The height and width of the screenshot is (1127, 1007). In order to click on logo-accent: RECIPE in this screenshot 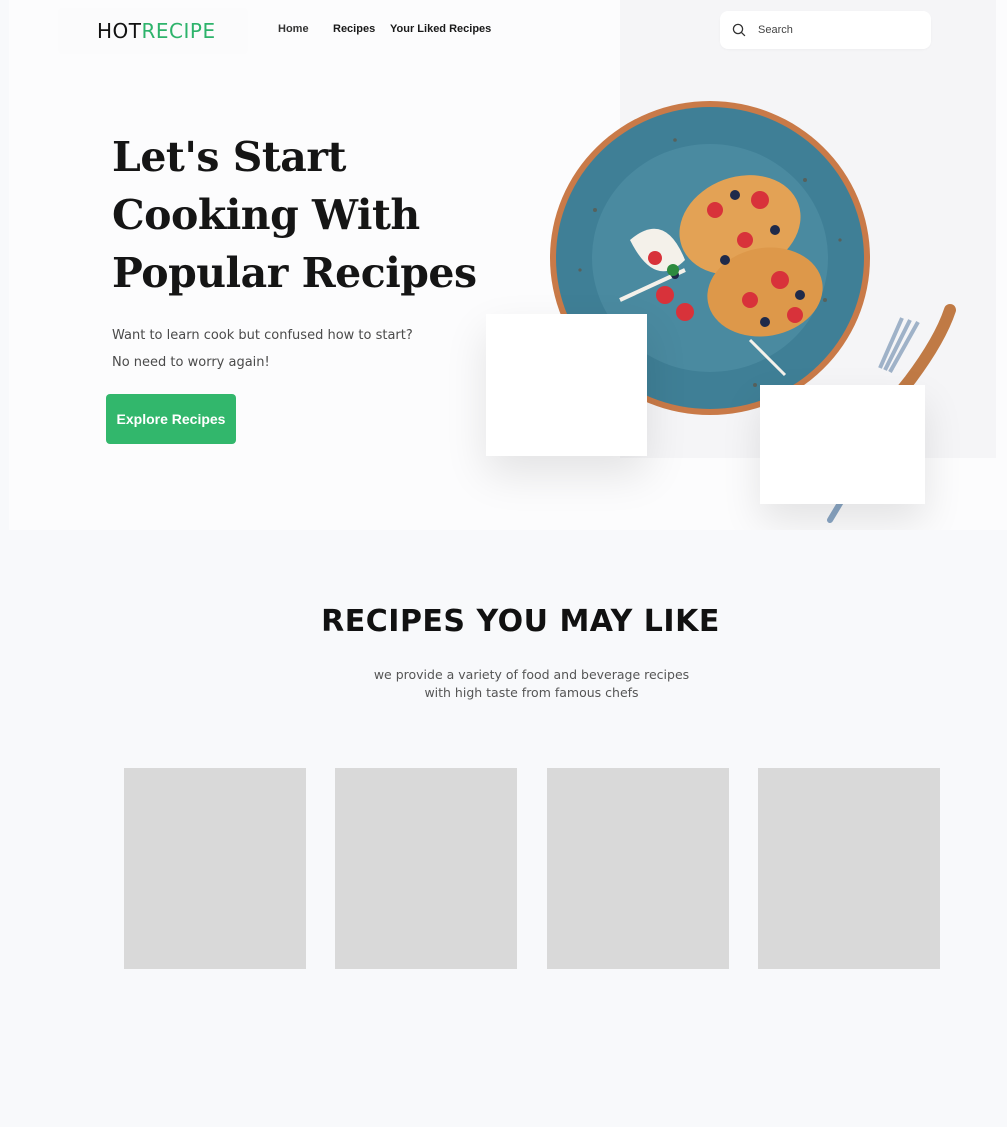, I will do `click(178, 31)`.